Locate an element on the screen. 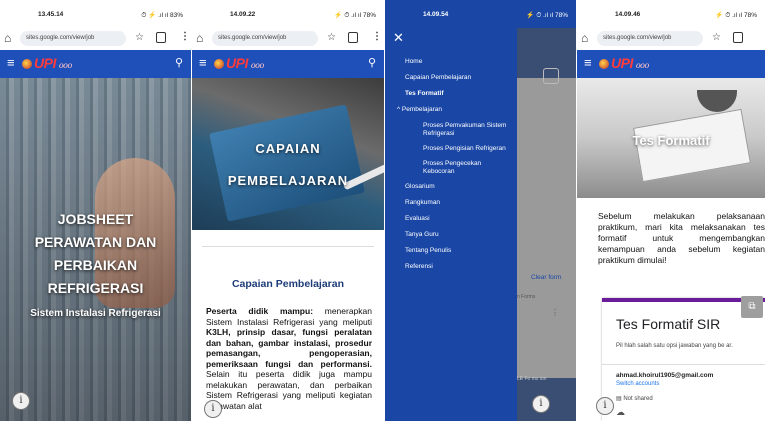 The image size is (765, 421). drawer-item: Tanya Guru is located at coordinates (451, 235).